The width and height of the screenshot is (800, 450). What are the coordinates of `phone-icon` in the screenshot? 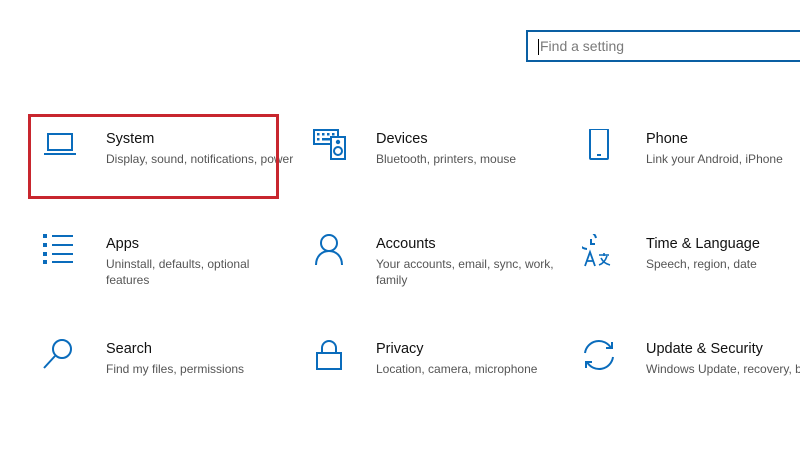 It's located at (602, 149).